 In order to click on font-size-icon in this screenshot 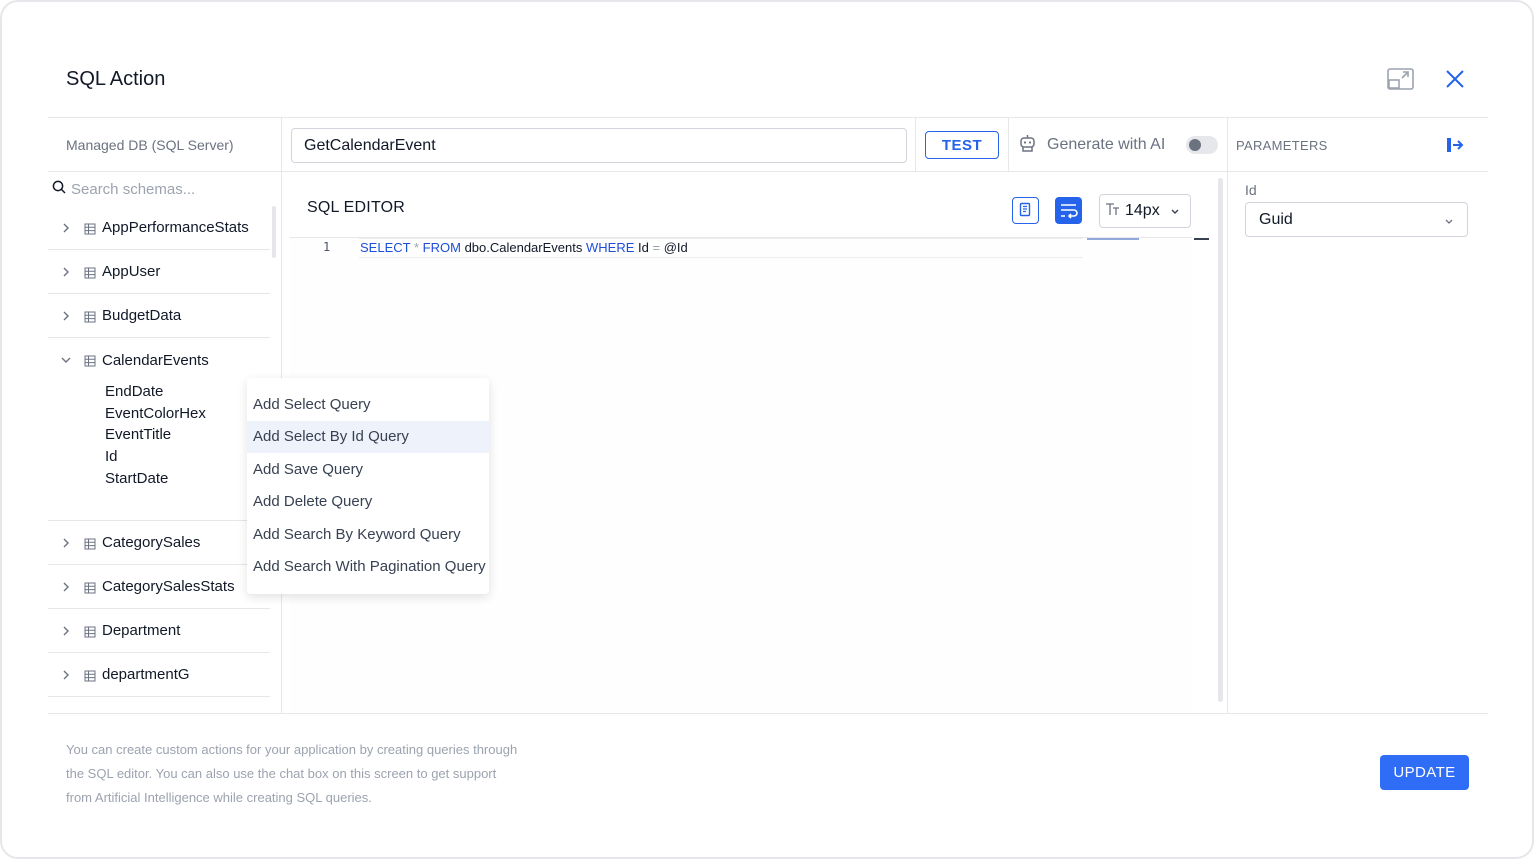, I will do `click(1113, 211)`.